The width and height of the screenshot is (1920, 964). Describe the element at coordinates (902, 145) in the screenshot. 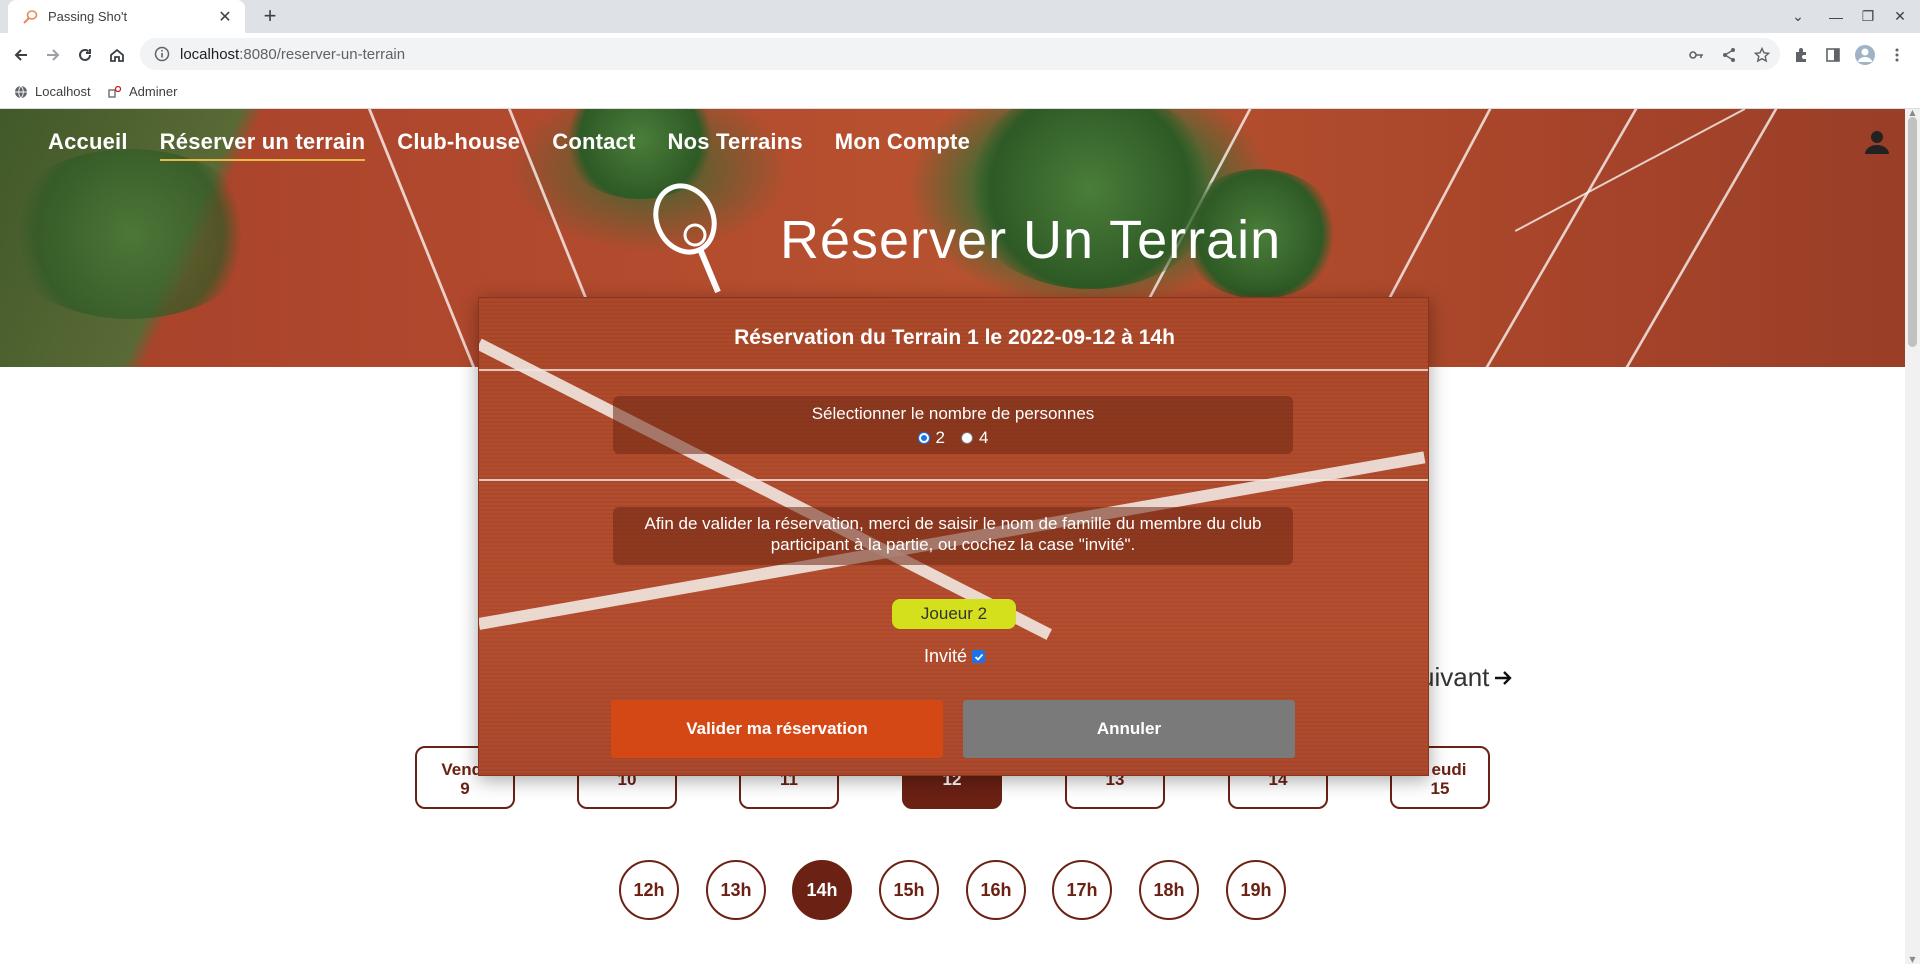

I see `nav-mon-compte: Mon Compte` at that location.